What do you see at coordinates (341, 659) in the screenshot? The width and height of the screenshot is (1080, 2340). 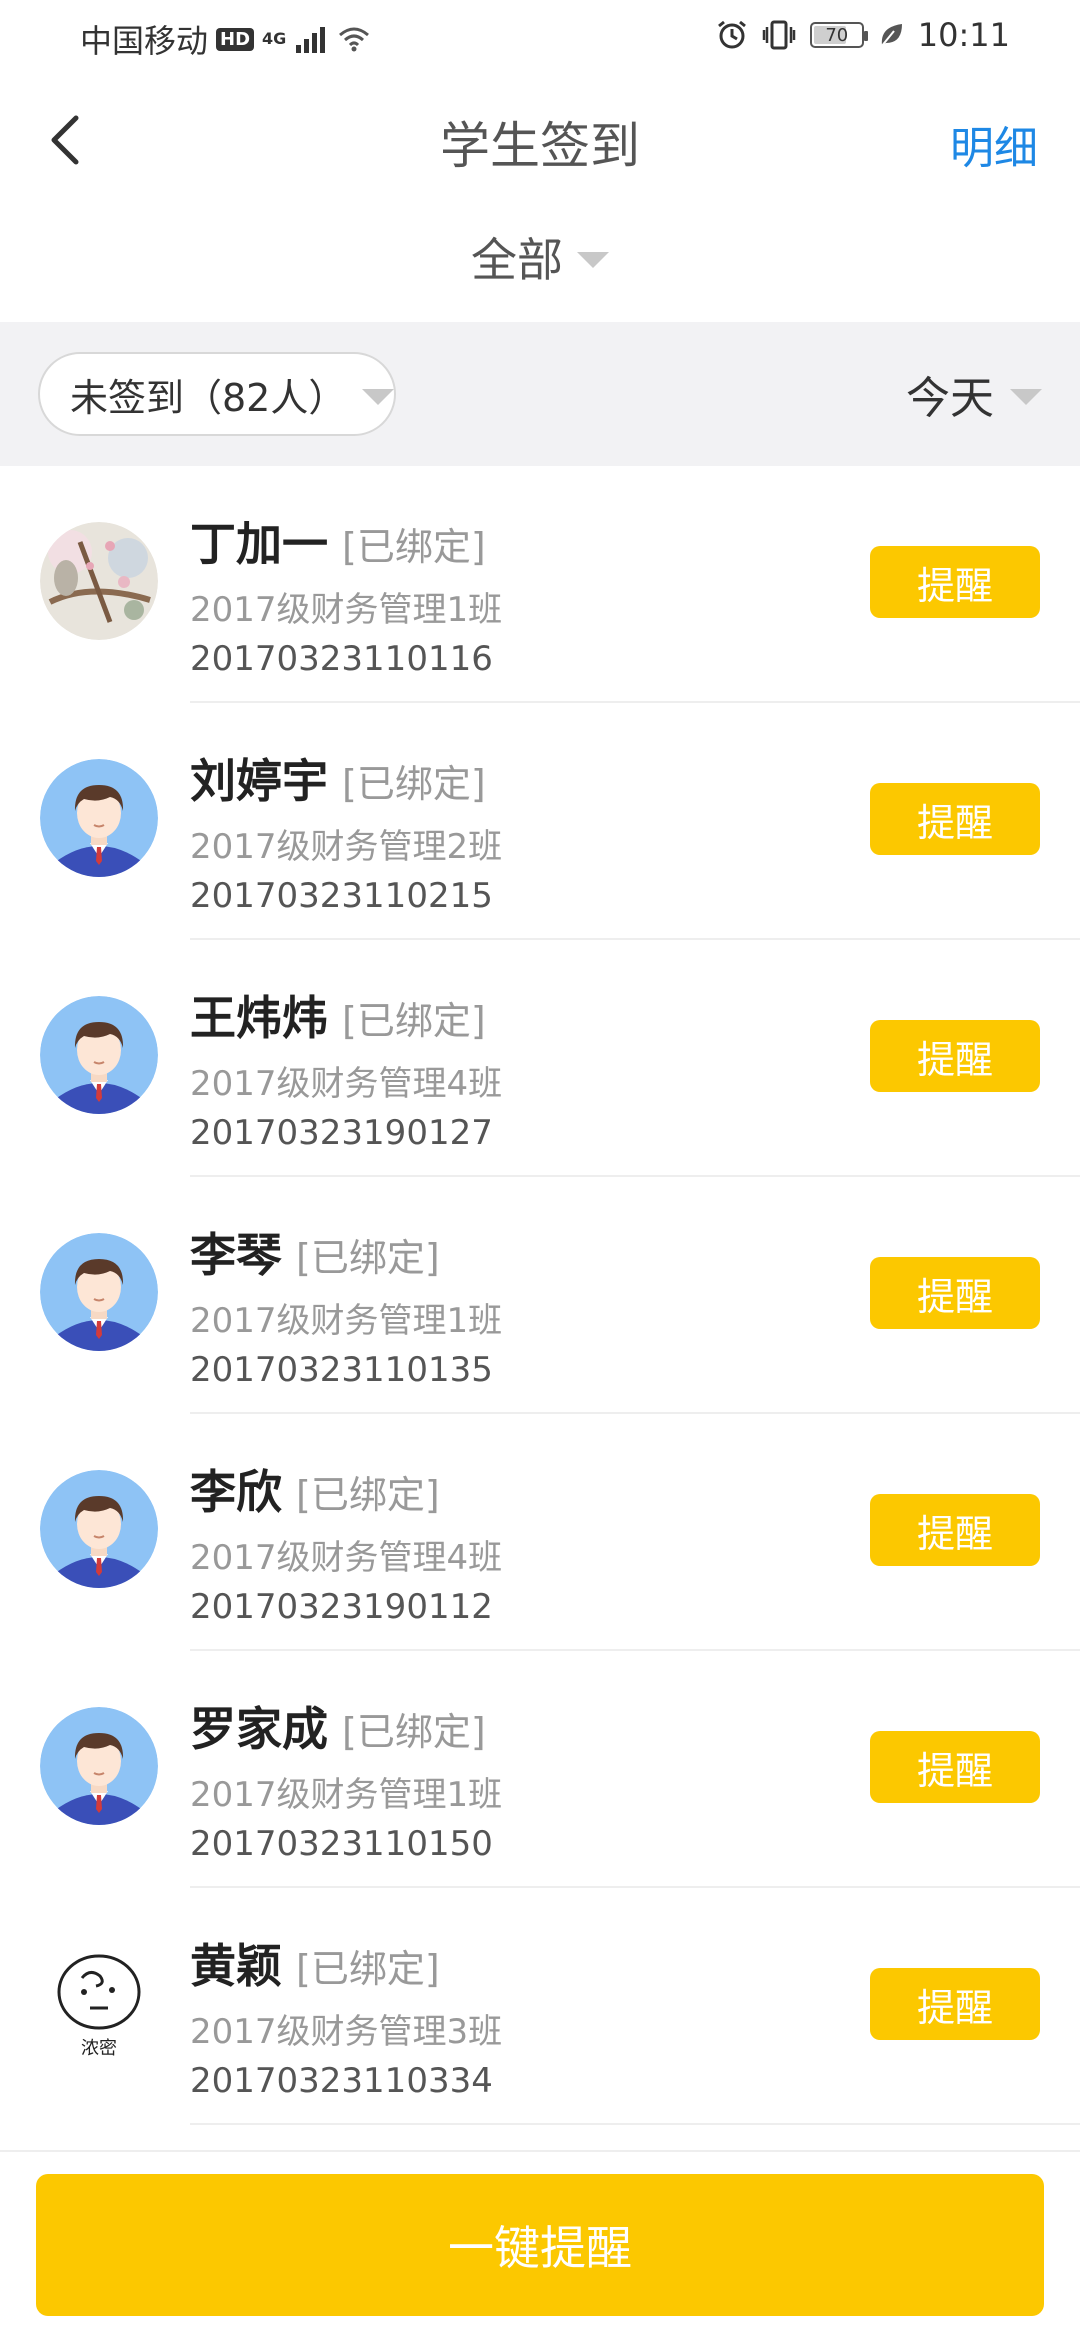 I see `student-id: 20170323110116` at bounding box center [341, 659].